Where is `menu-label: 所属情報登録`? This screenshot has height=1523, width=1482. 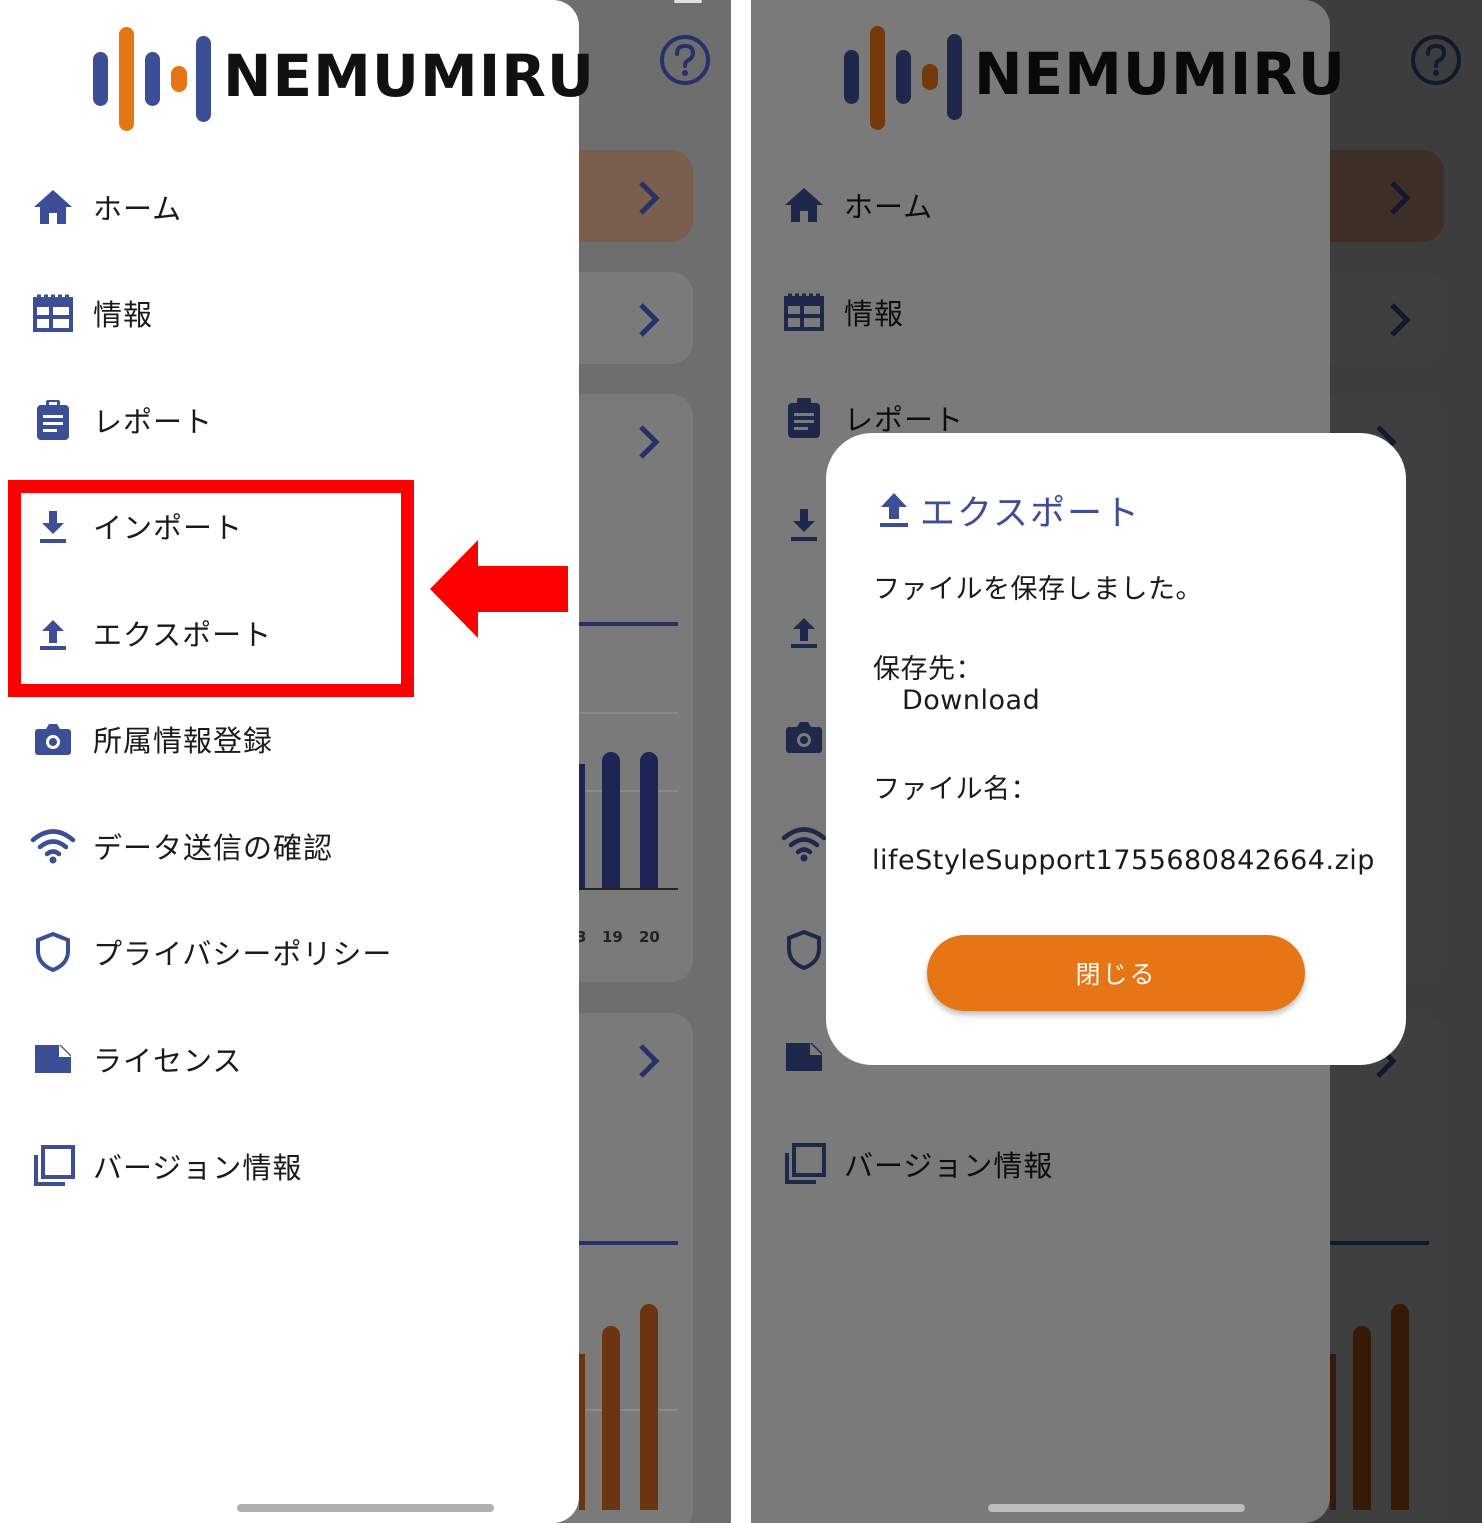
menu-label: 所属情報登録 is located at coordinates (183, 741).